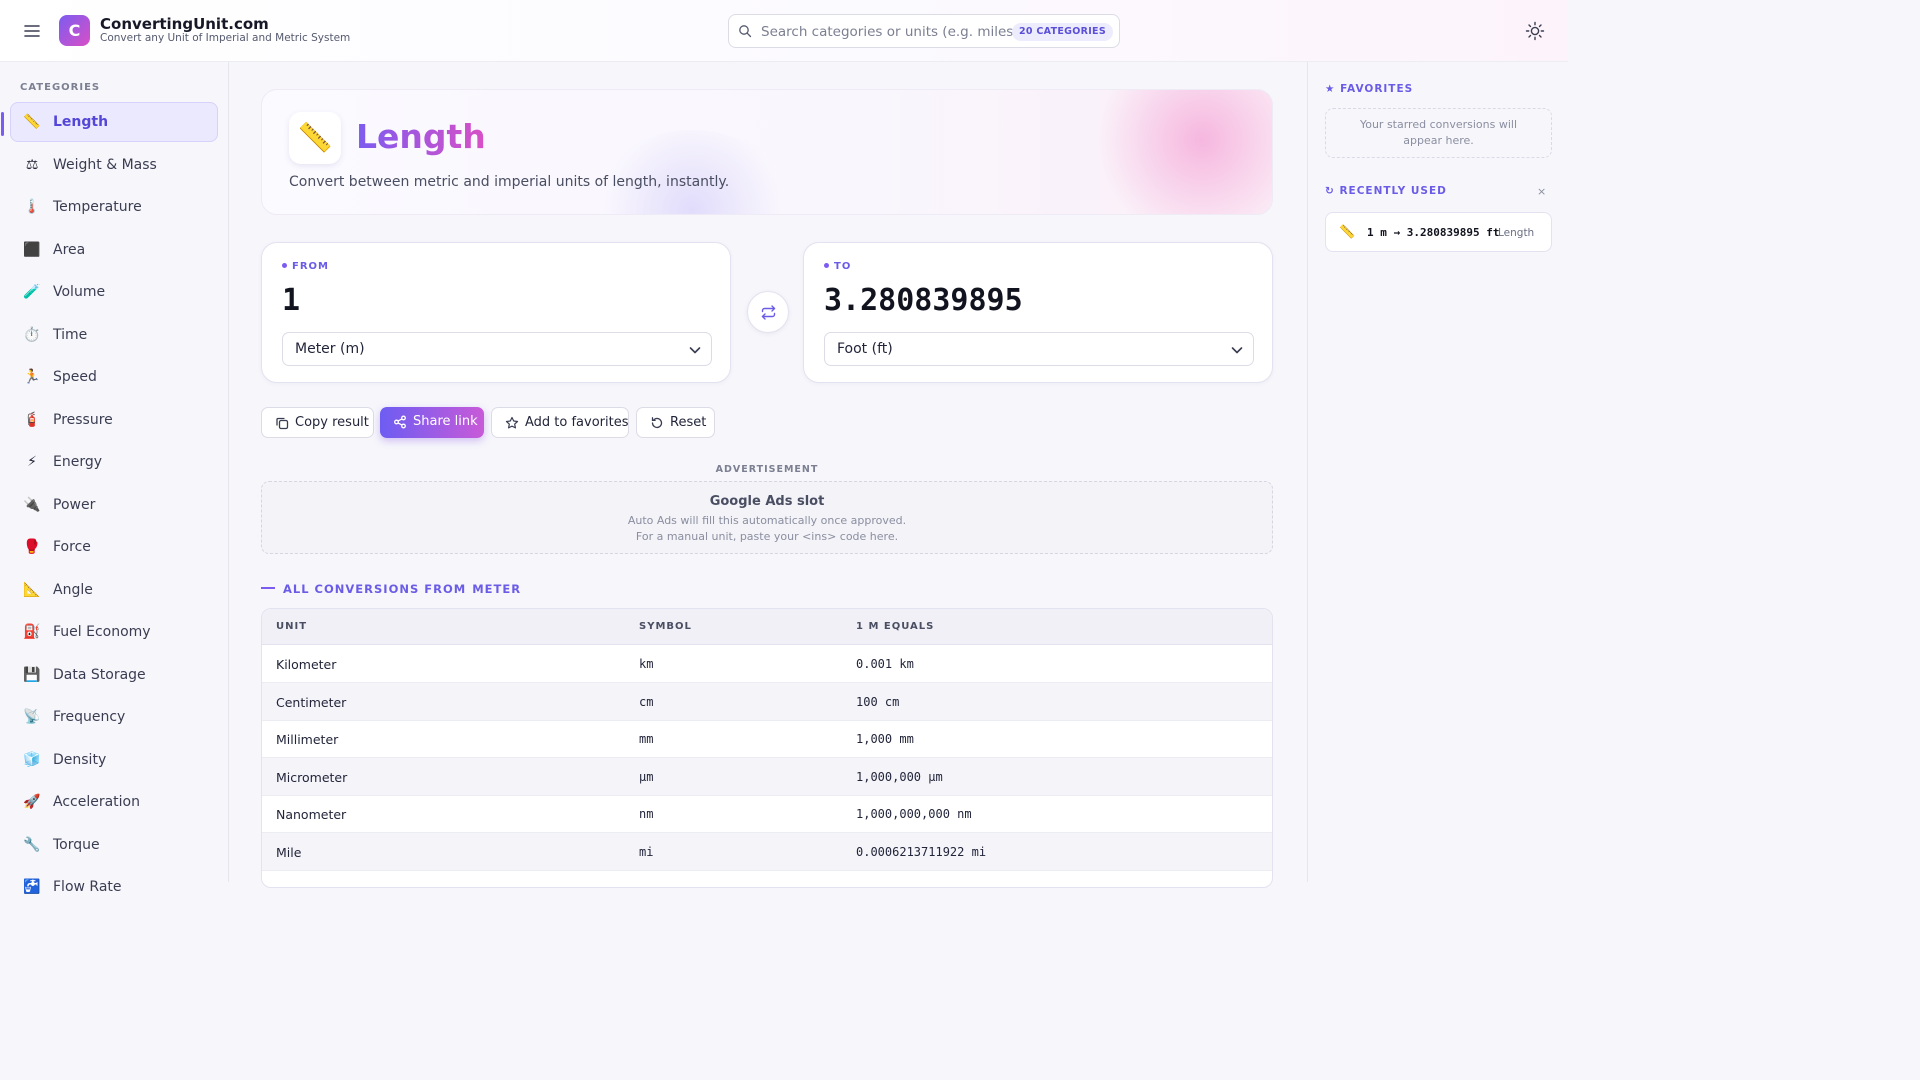 The width and height of the screenshot is (1920, 1080). I want to click on data-storage-icon: 💾, so click(32, 674).